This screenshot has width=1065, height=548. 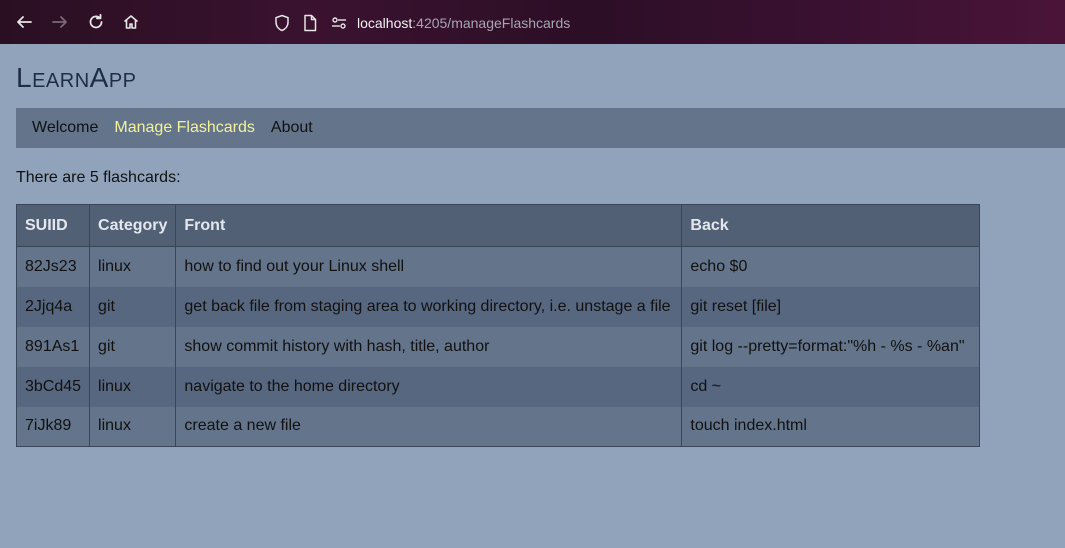 I want to click on header-front: Front, so click(x=429, y=225).